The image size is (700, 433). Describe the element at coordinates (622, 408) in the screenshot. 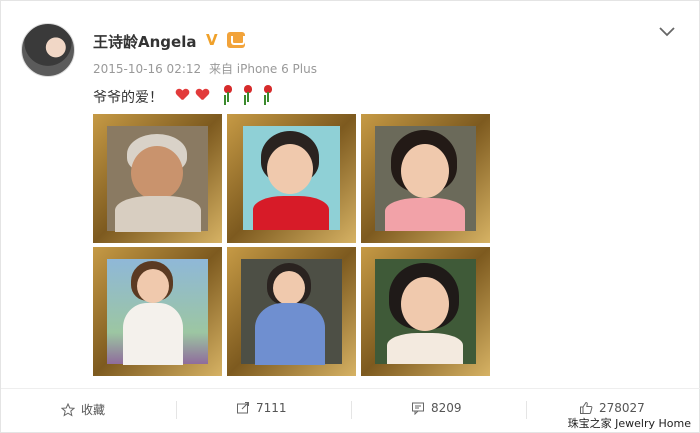

I see `like-count: 278027` at that location.